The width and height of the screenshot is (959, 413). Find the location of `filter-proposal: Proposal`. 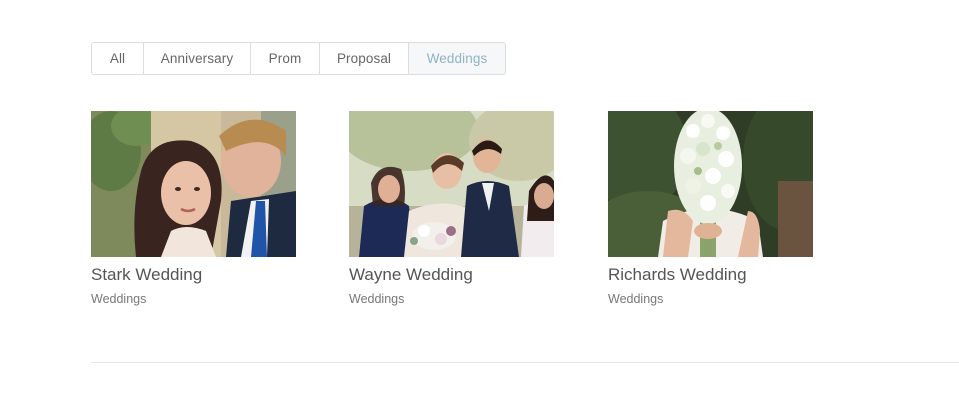

filter-proposal: Proposal is located at coordinates (364, 58).